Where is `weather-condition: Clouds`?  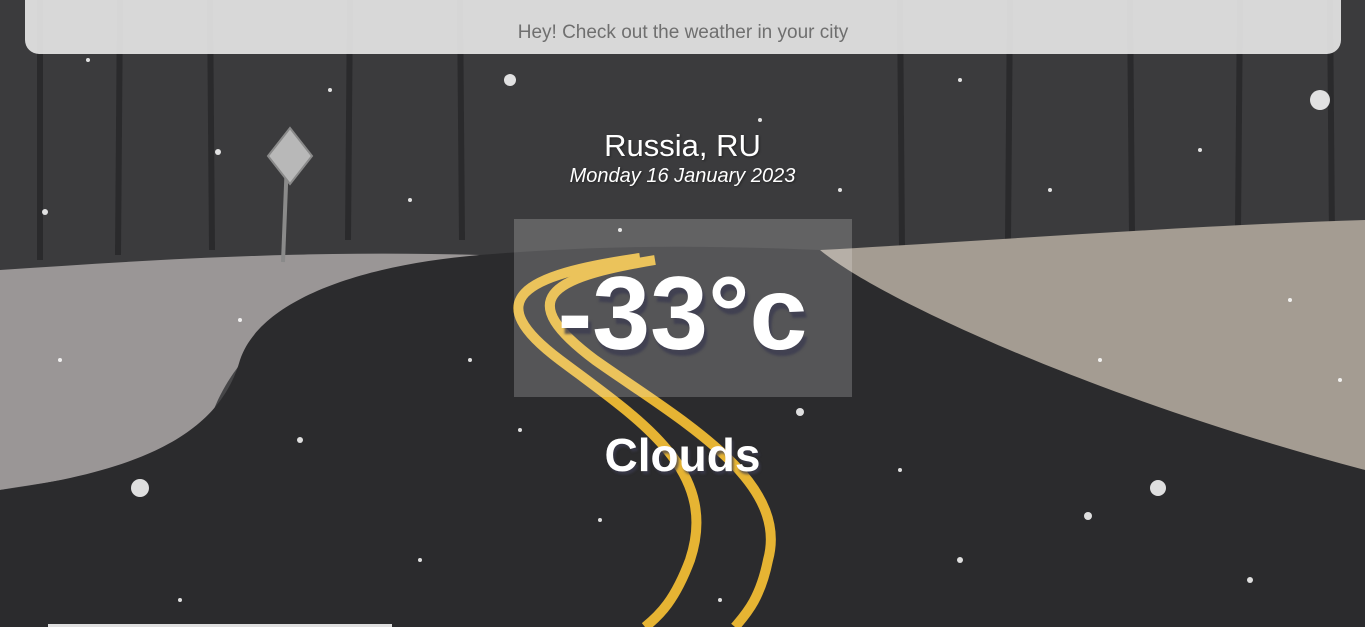
weather-condition: Clouds is located at coordinates (682, 455).